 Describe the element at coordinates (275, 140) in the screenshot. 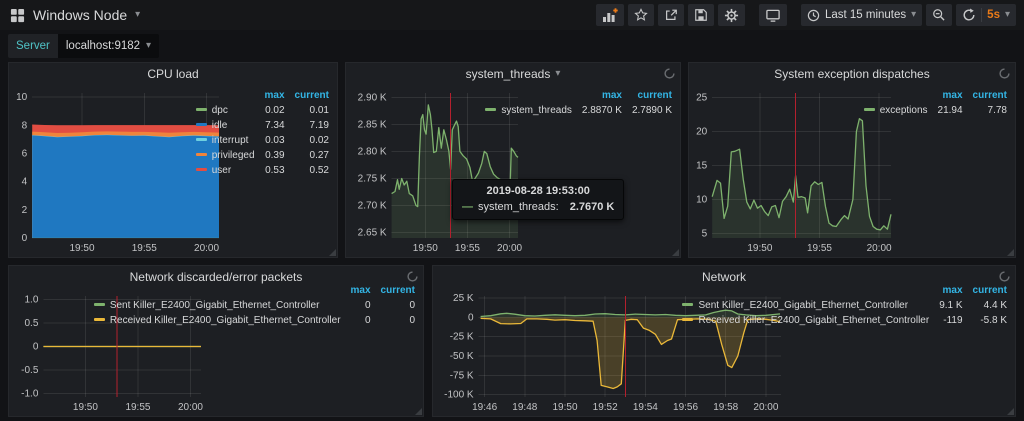

I see `legend-value: 0.03` at that location.